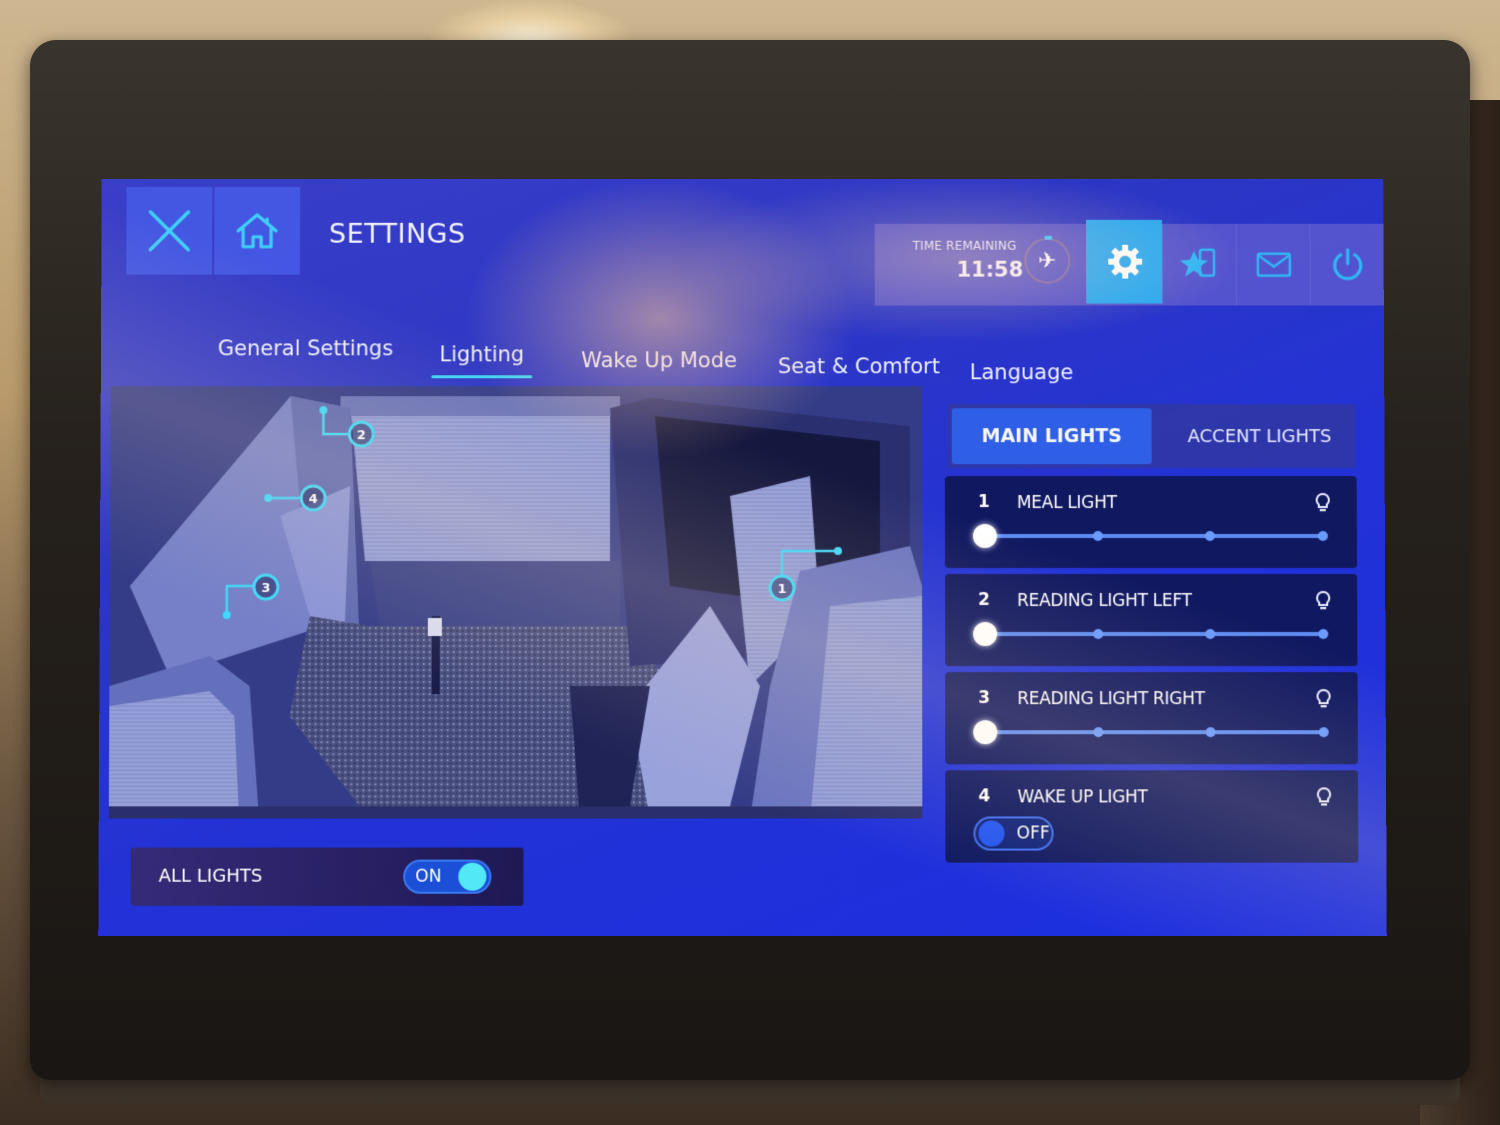  Describe the element at coordinates (1152, 816) in the screenshot. I see `light-control-wake-up: 4 WAKE UP LIGHT OFF` at that location.